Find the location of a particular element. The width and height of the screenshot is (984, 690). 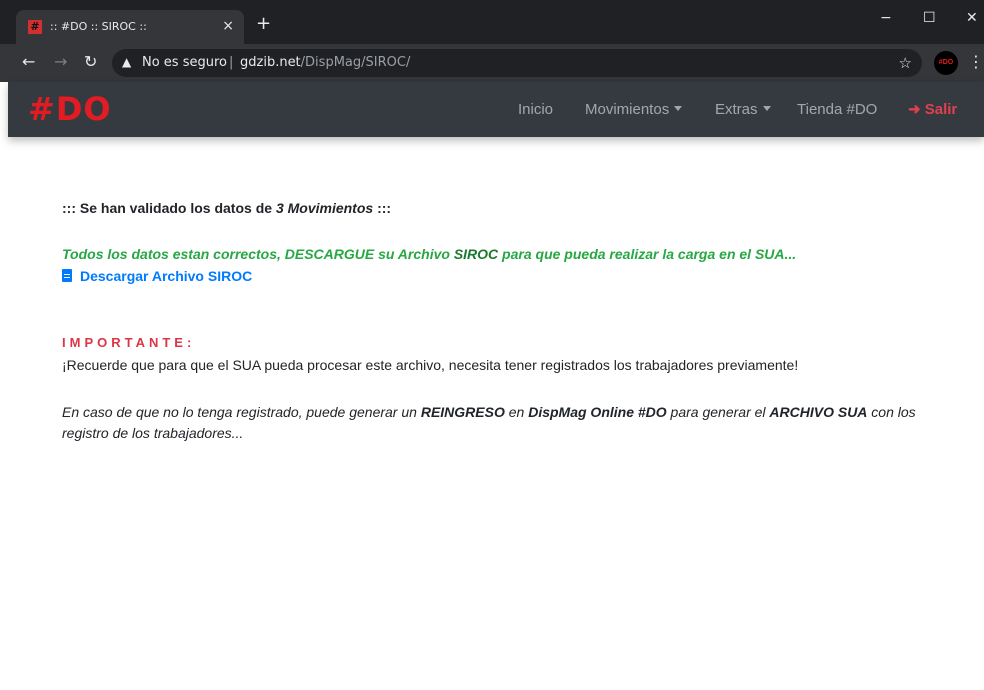

logout-link: ➜ Salir is located at coordinates (932, 110).